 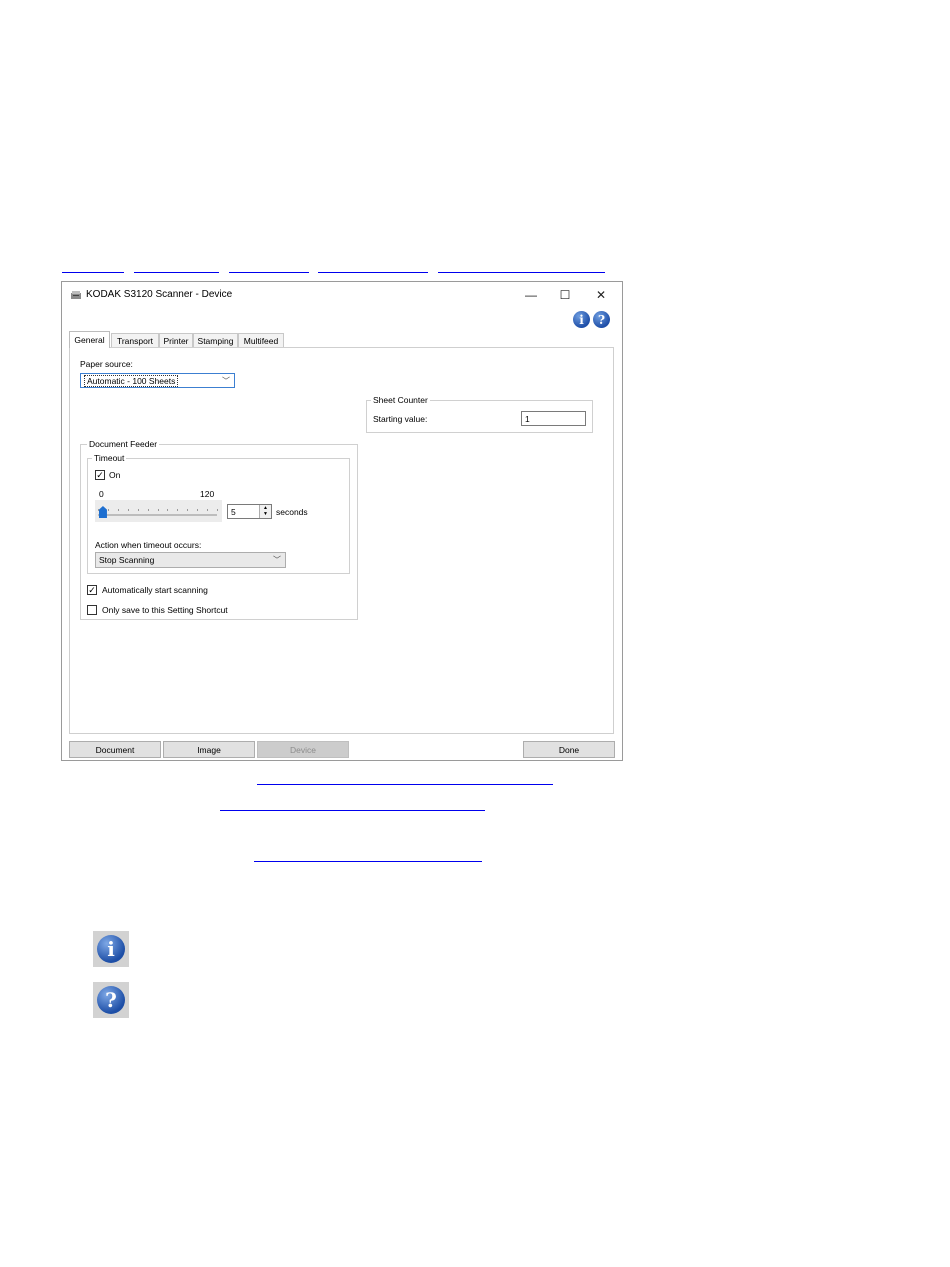 I want to click on sheet-counter-group: Sheet Counter Starting value: 1, so click(x=479, y=414).